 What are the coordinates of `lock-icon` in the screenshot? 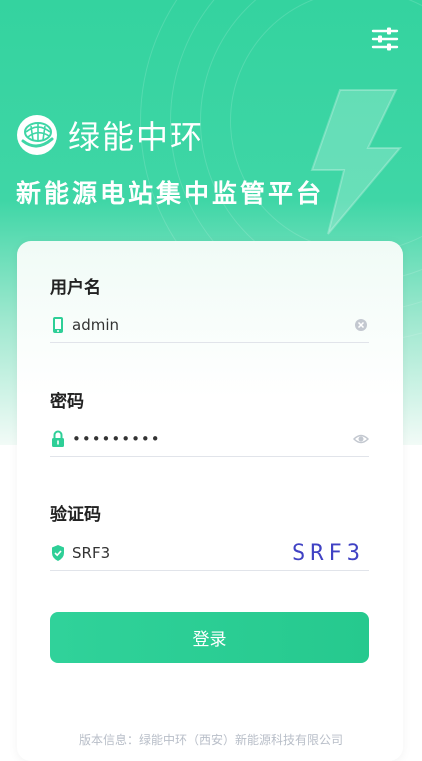 It's located at (58, 438).